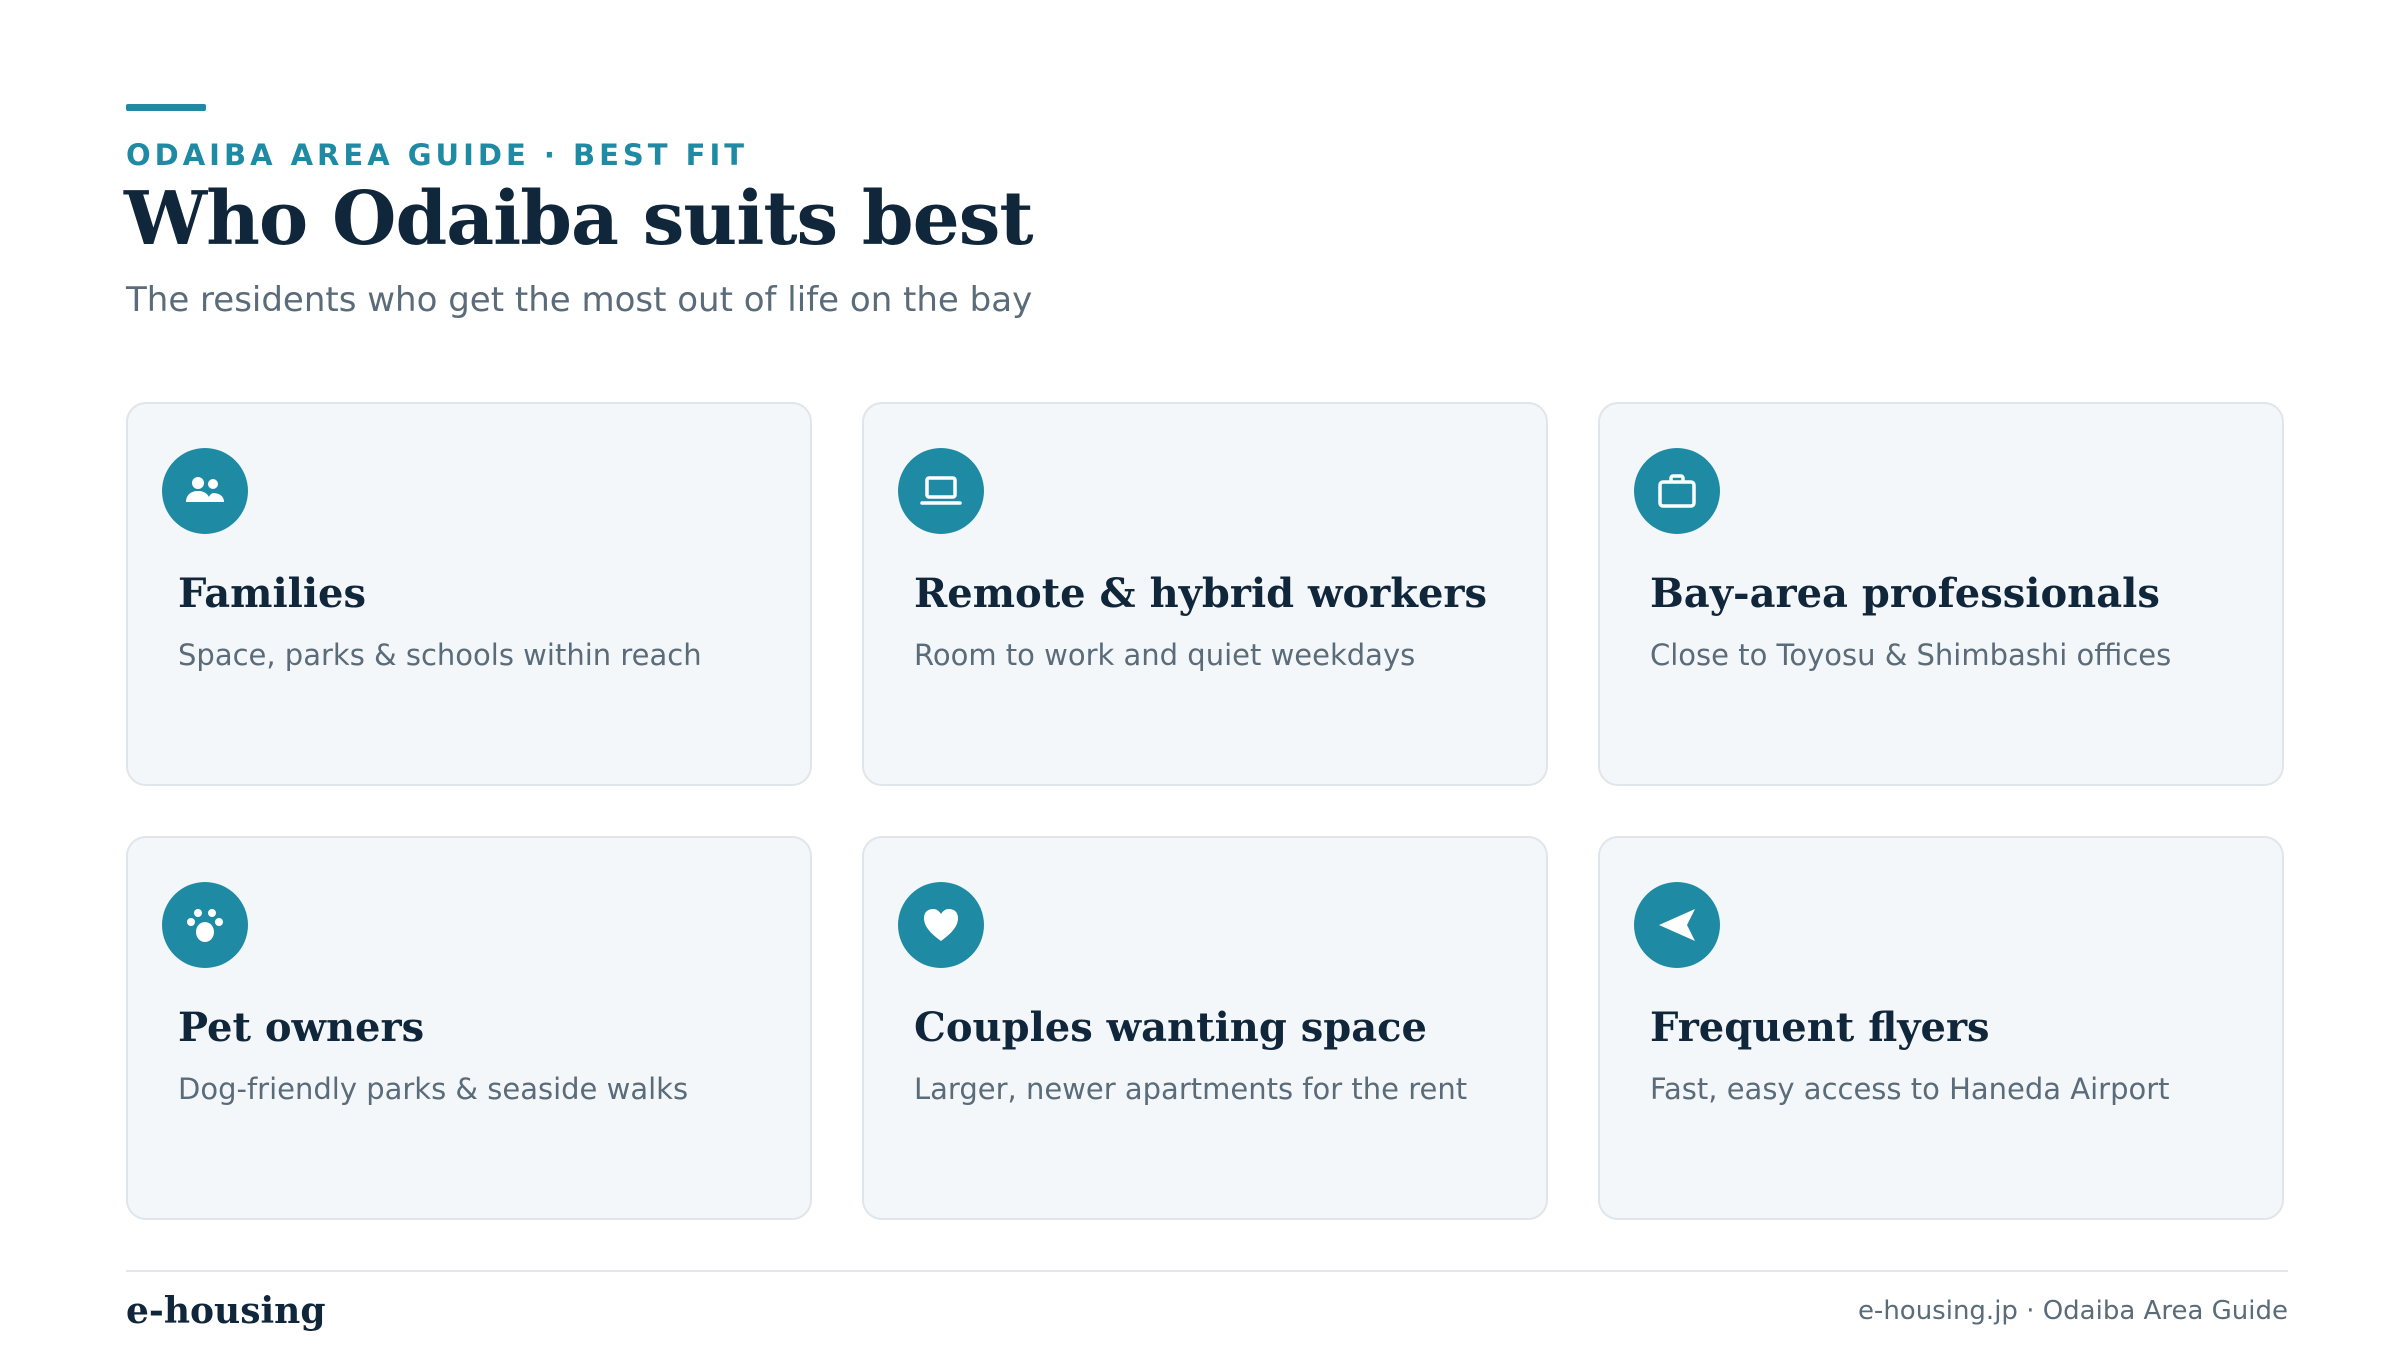 The height and width of the screenshot is (1350, 2400). What do you see at coordinates (437, 155) in the screenshot?
I see `eyebrow-label: ODAIBA AREA GUIDE · BEST FIT` at bounding box center [437, 155].